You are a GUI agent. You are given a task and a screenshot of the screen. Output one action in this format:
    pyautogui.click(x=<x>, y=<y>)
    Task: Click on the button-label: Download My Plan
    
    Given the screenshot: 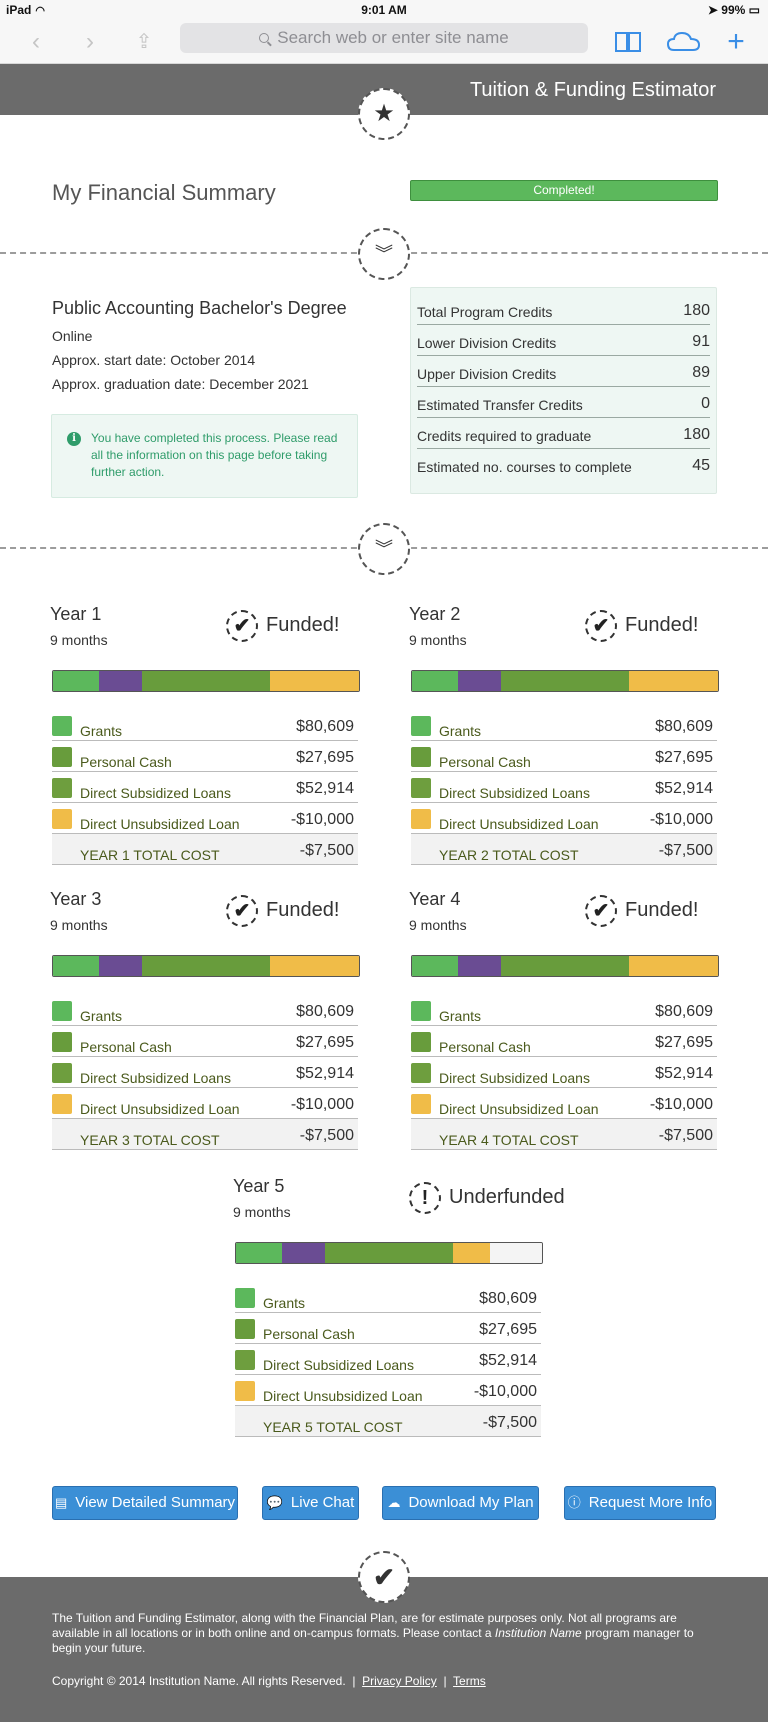 What is the action you would take?
    pyautogui.click(x=471, y=1502)
    